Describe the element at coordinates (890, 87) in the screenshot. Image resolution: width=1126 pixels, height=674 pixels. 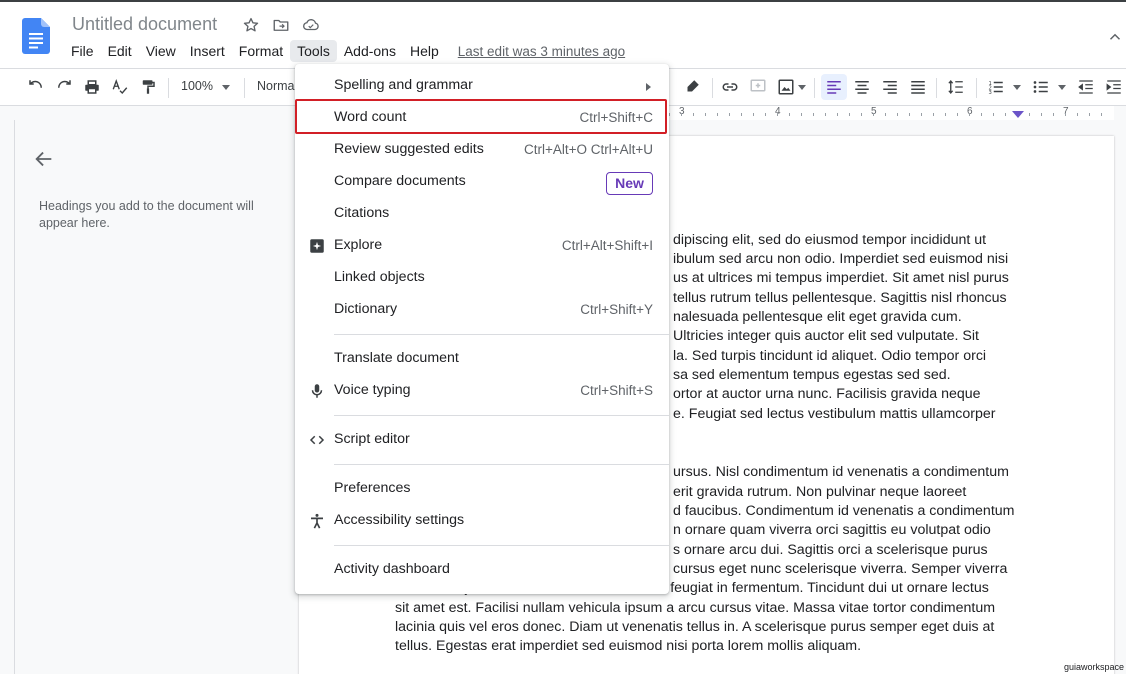
I see `align-right-icon` at that location.